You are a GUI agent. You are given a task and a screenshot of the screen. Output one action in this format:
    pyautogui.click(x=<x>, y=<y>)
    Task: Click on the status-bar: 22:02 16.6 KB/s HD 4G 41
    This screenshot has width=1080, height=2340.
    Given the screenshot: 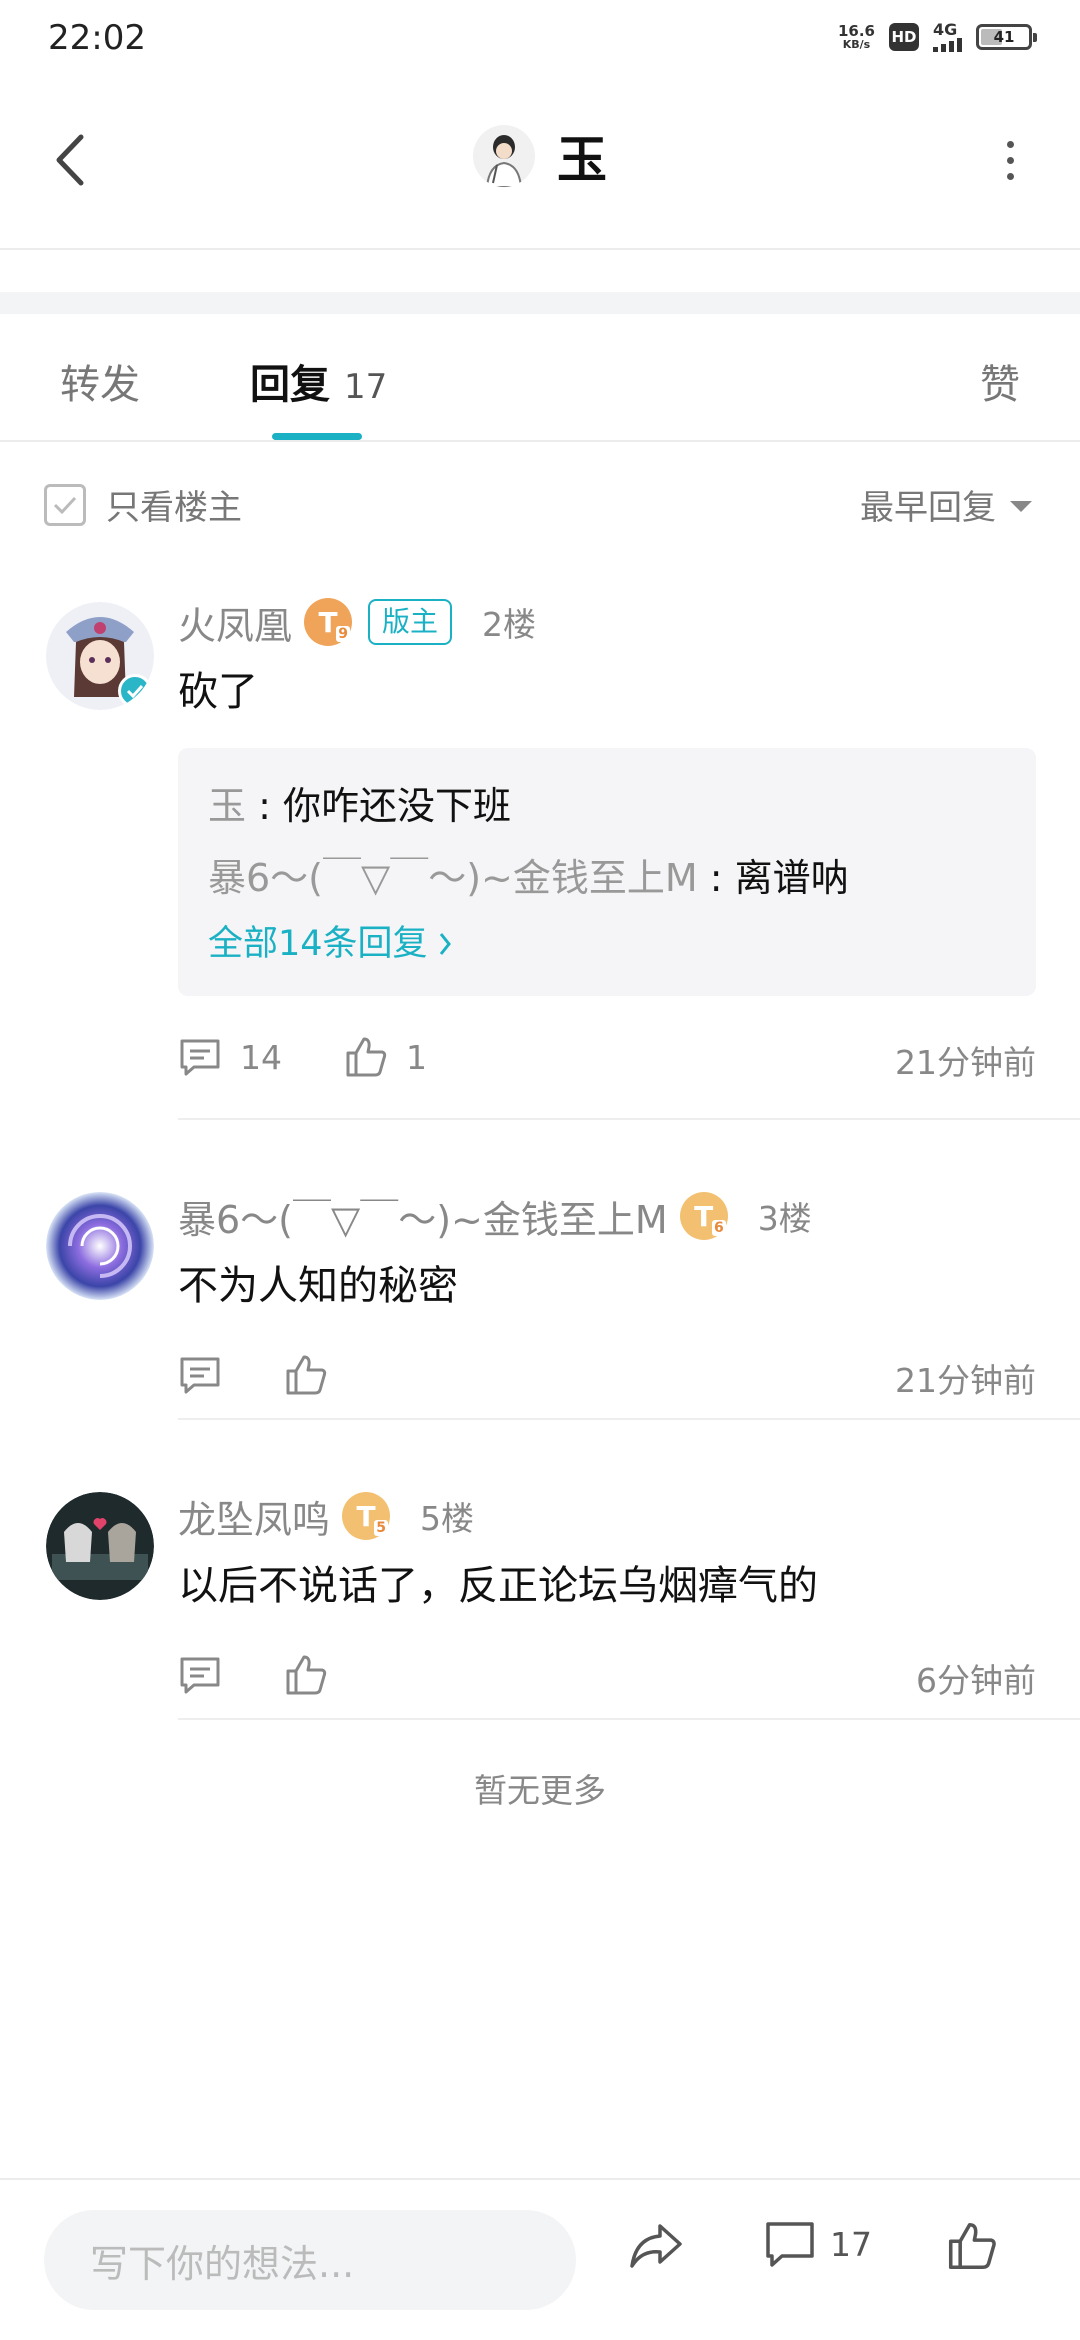 What is the action you would take?
    pyautogui.click(x=540, y=40)
    